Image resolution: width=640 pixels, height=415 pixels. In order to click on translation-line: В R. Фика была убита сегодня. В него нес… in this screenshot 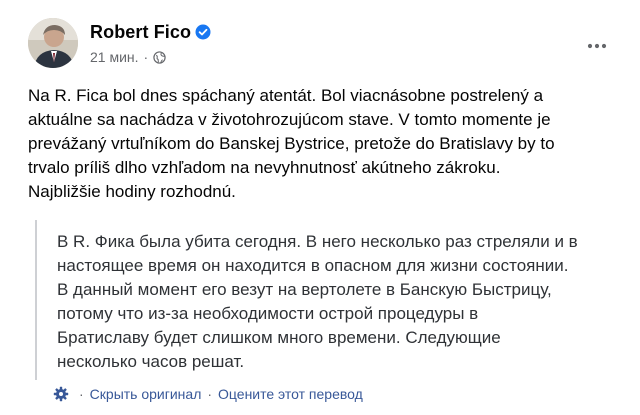, I will do `click(317, 241)`.